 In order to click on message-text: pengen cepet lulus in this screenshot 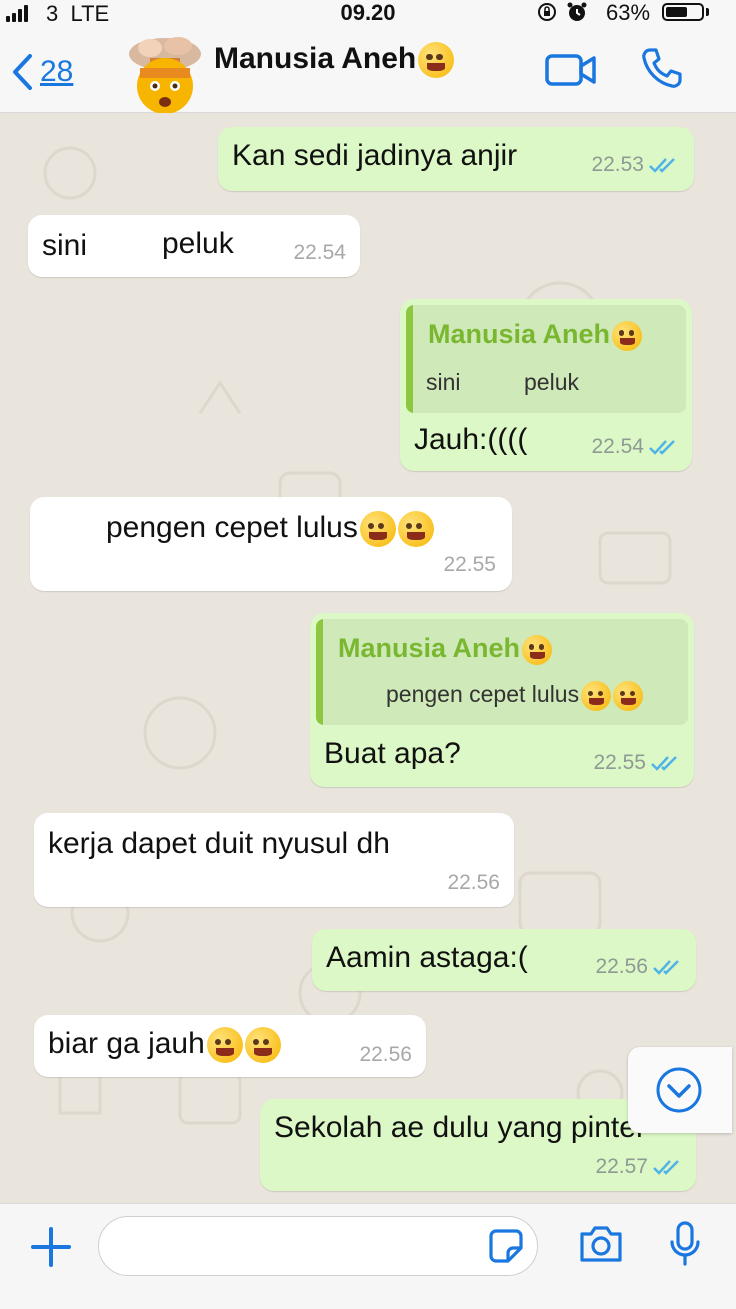, I will do `click(270, 529)`.